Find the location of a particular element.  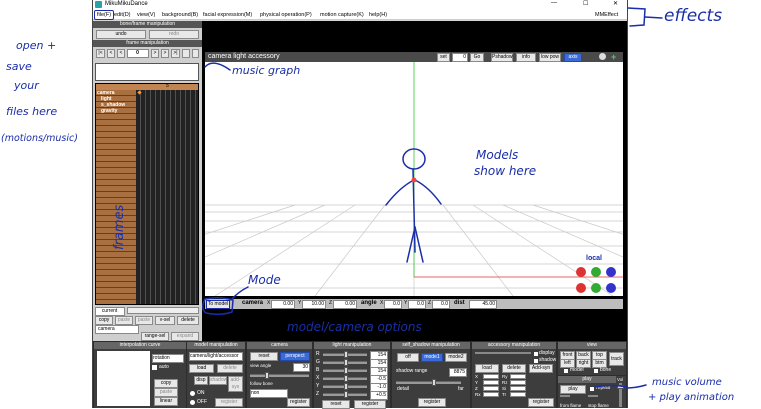

annotation-open-save-3: your is located at coordinates (26, 85).